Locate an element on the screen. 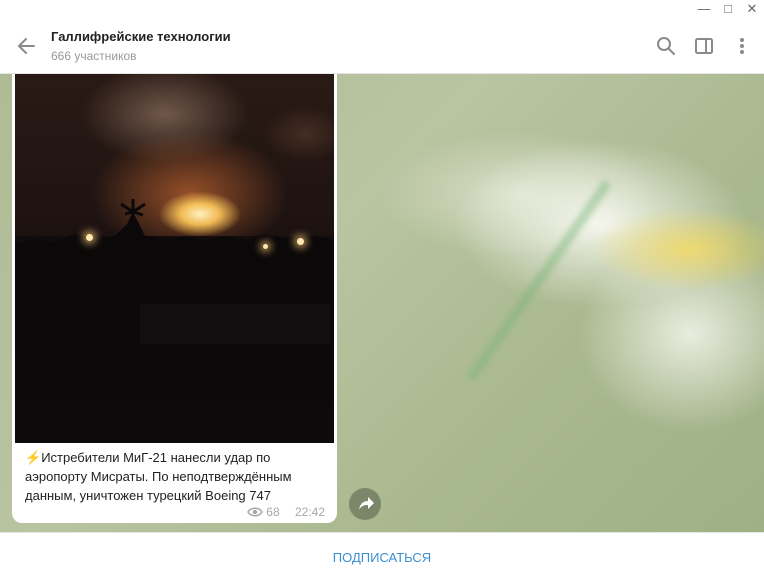  share-arrow-icon is located at coordinates (366, 503).